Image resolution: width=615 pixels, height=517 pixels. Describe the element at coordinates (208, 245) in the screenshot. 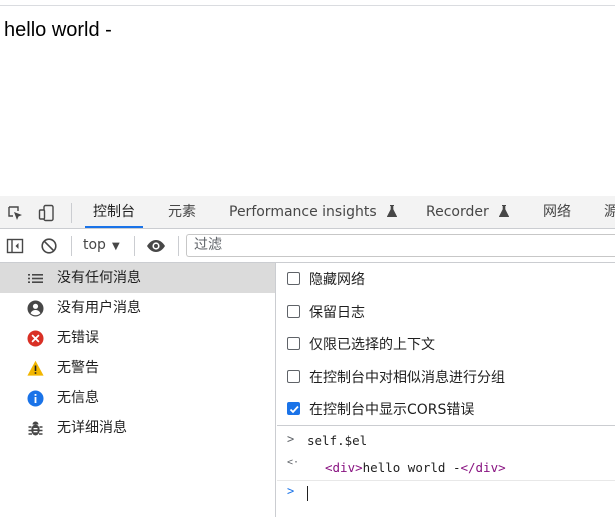

I see `filter-placeholder: 过滤` at that location.